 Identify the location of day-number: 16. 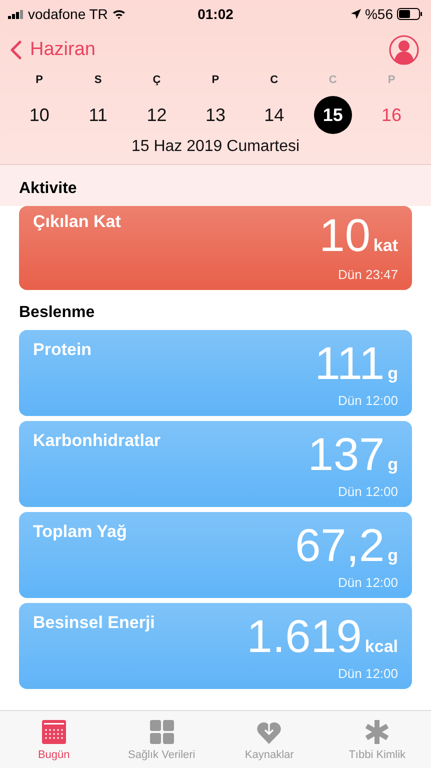
(391, 115).